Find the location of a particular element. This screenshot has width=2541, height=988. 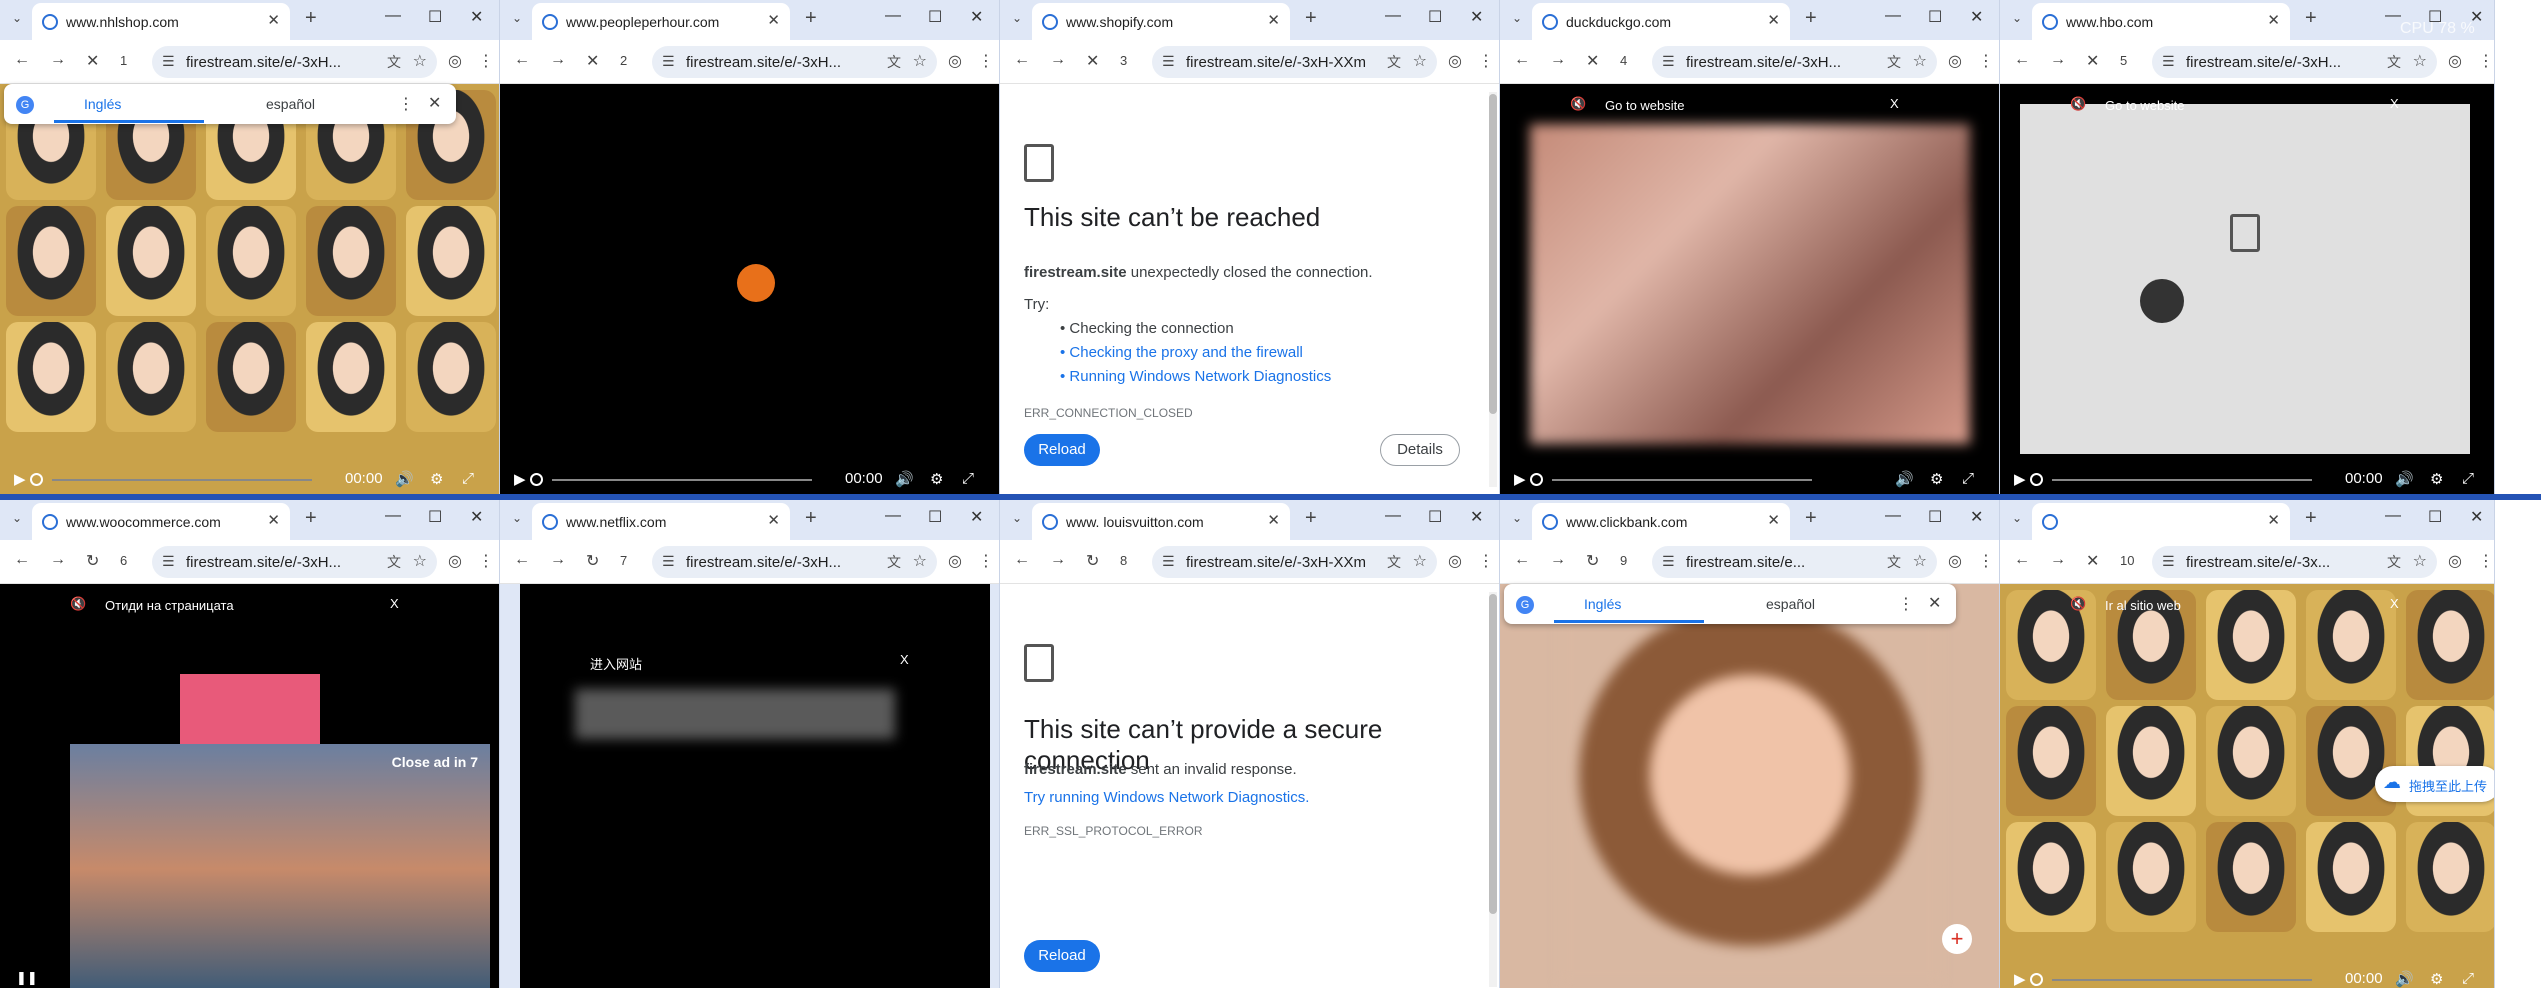

seek-bar is located at coordinates (682, 480).